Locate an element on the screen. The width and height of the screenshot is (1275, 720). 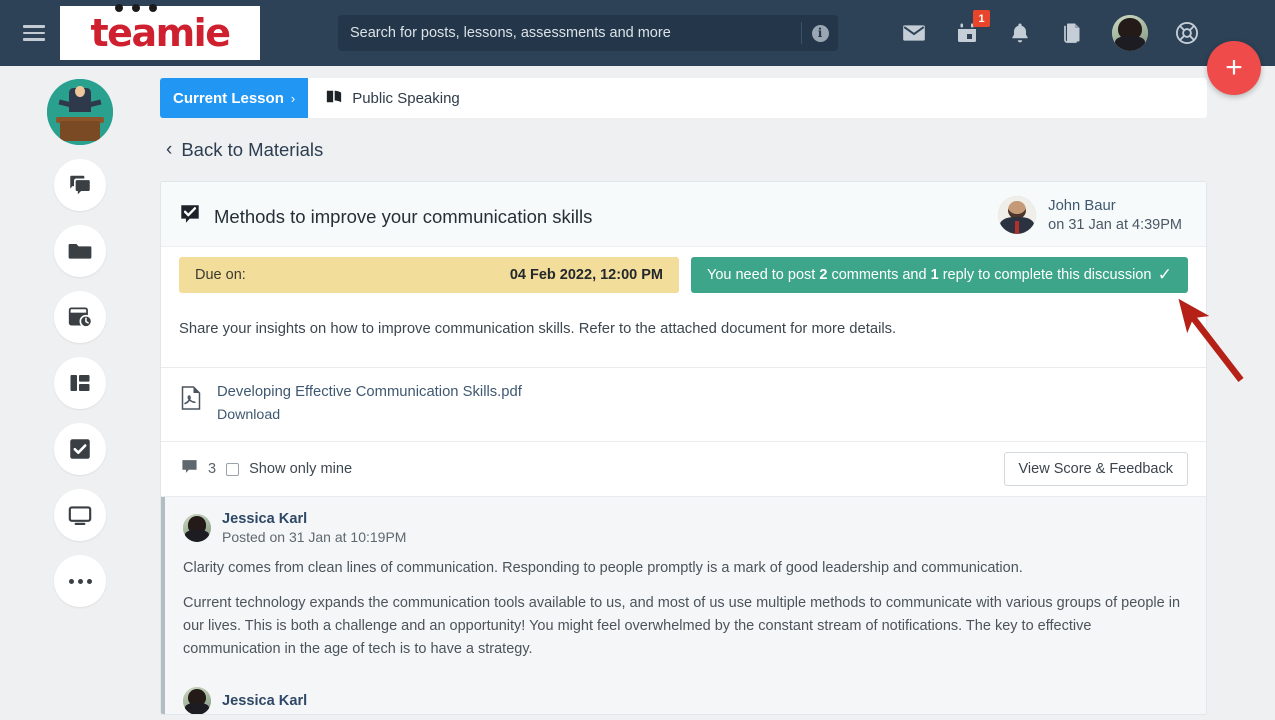
comment-item: Jessica Karl is located at coordinates (685, 700).